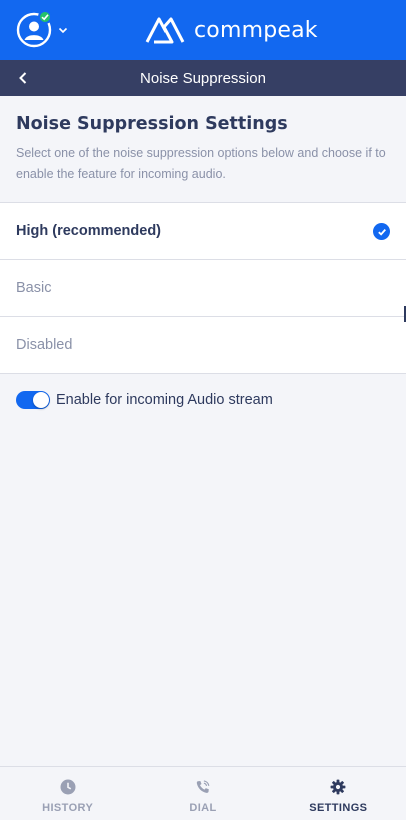 Image resolution: width=406 pixels, height=820 pixels. I want to click on option-disabled: Disabled, so click(203, 345).